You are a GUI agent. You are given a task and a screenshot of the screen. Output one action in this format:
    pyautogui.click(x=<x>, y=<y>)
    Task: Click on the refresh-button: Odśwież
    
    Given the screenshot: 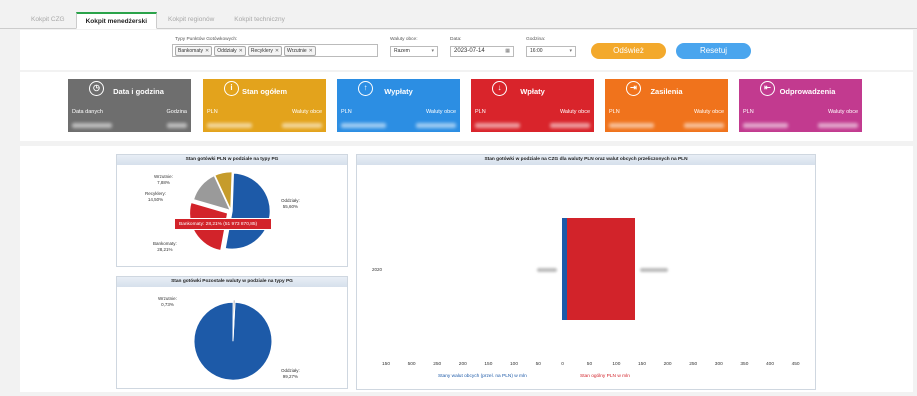 What is the action you would take?
    pyautogui.click(x=628, y=51)
    